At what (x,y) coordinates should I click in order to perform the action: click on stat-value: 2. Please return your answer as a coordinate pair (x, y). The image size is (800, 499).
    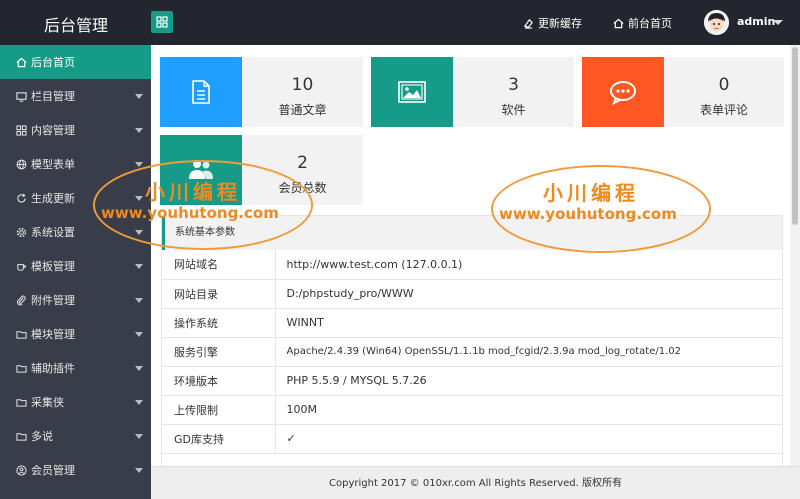
    Looking at the image, I should click on (302, 163).